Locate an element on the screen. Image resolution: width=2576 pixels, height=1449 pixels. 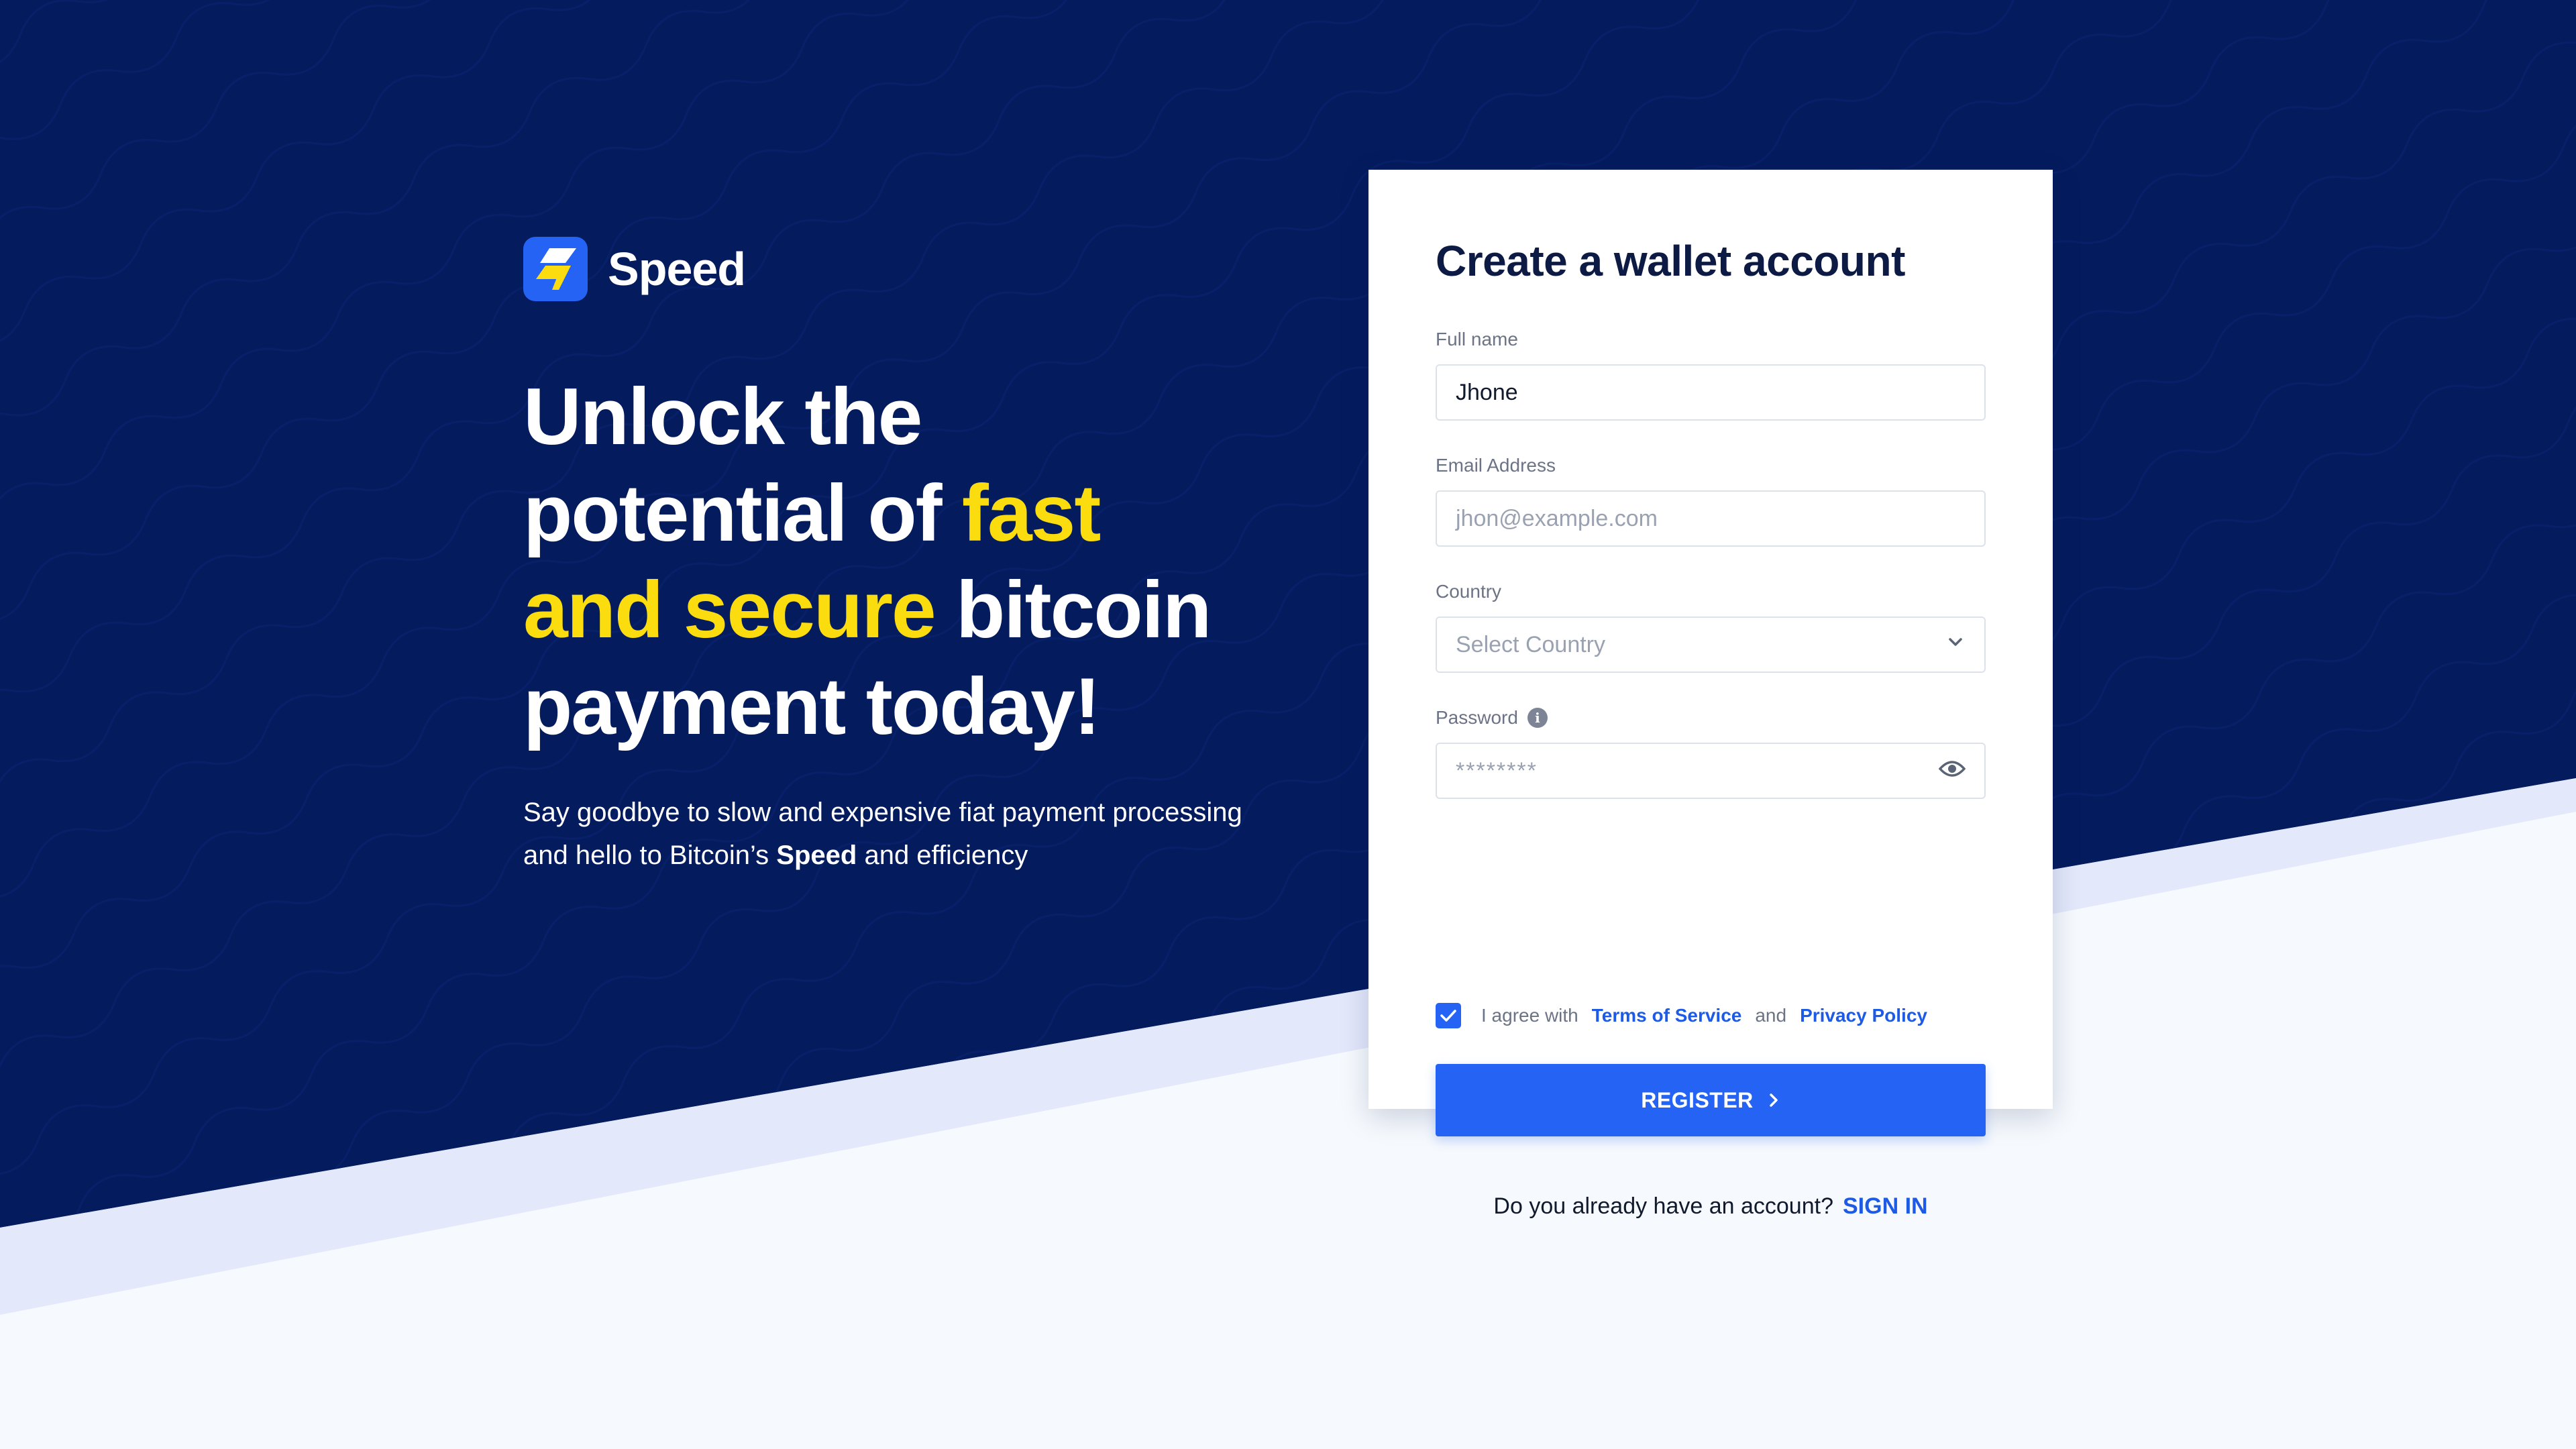
password-label: Password is located at coordinates (1477, 717).